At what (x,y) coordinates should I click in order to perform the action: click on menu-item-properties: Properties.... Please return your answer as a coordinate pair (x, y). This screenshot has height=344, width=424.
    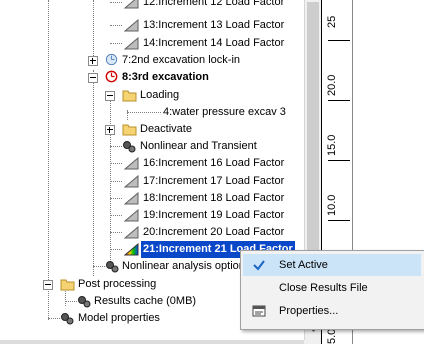
    Looking at the image, I should click on (332, 311).